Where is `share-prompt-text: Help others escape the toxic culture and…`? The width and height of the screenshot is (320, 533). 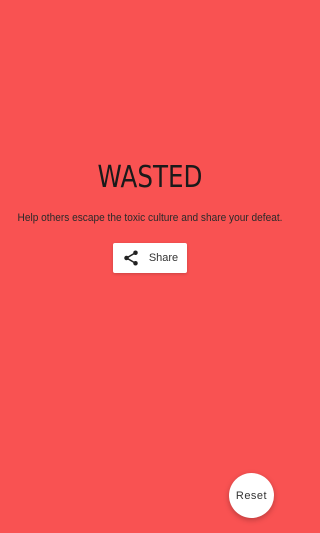
share-prompt-text: Help others escape the toxic culture and… is located at coordinates (150, 218).